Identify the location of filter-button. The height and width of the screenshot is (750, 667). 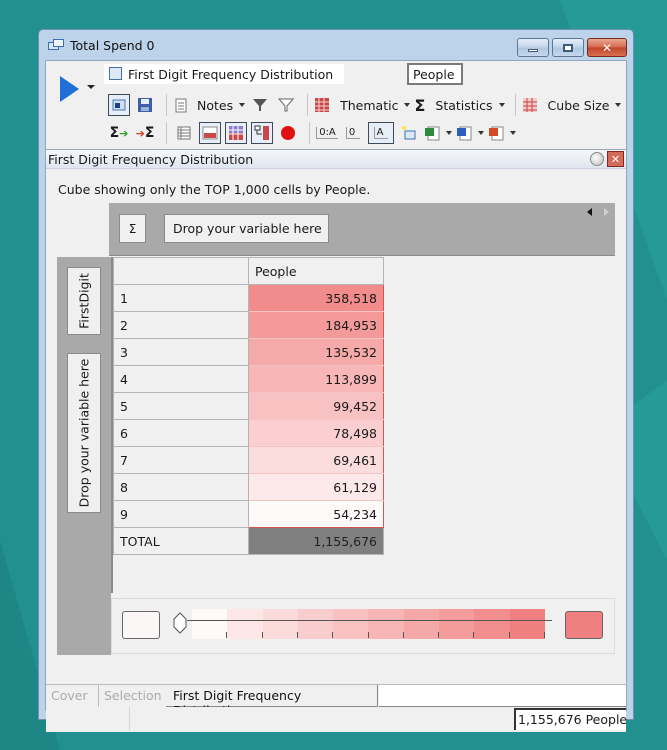
(260, 105).